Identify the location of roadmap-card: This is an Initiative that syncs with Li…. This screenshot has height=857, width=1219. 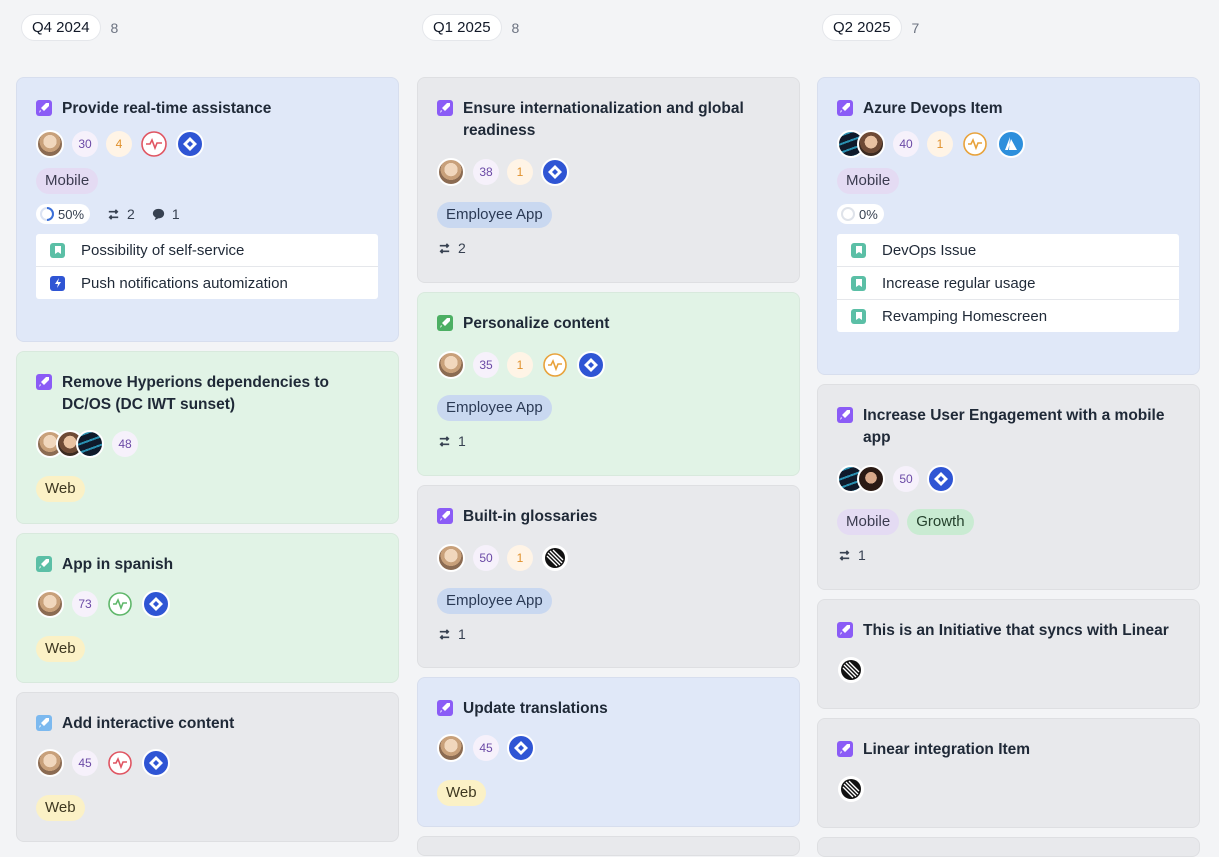
(1008, 654).